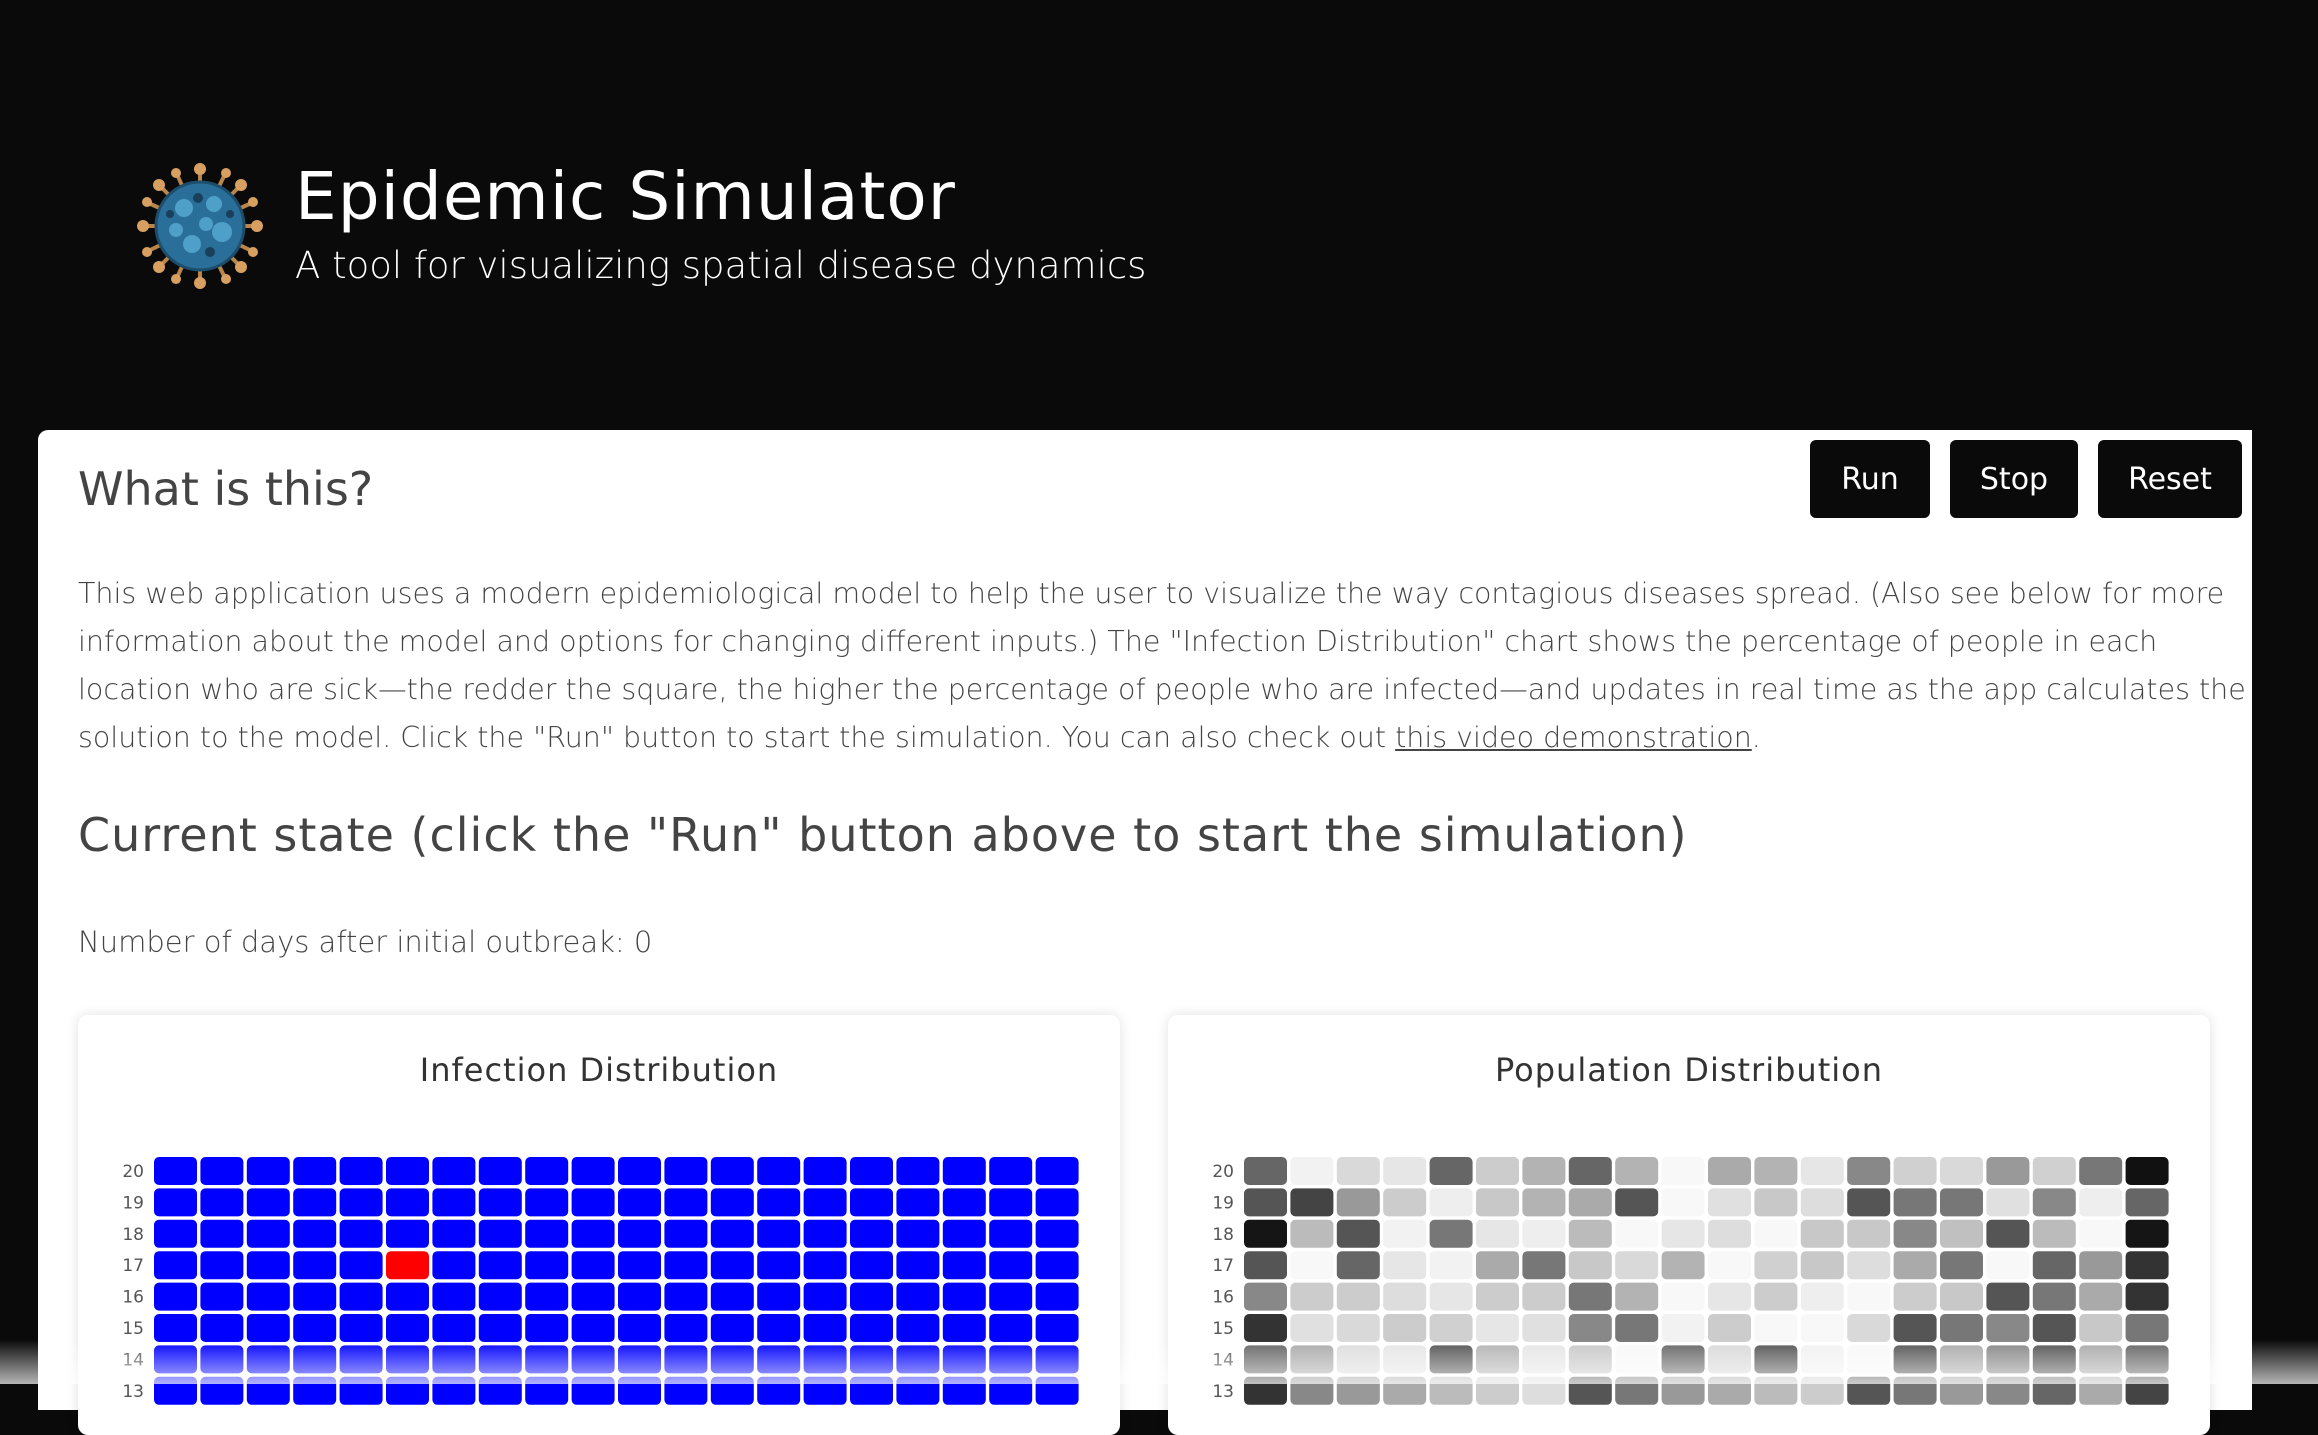 The image size is (2318, 1435). What do you see at coordinates (2170, 479) in the screenshot?
I see `reset-button: Reset` at bounding box center [2170, 479].